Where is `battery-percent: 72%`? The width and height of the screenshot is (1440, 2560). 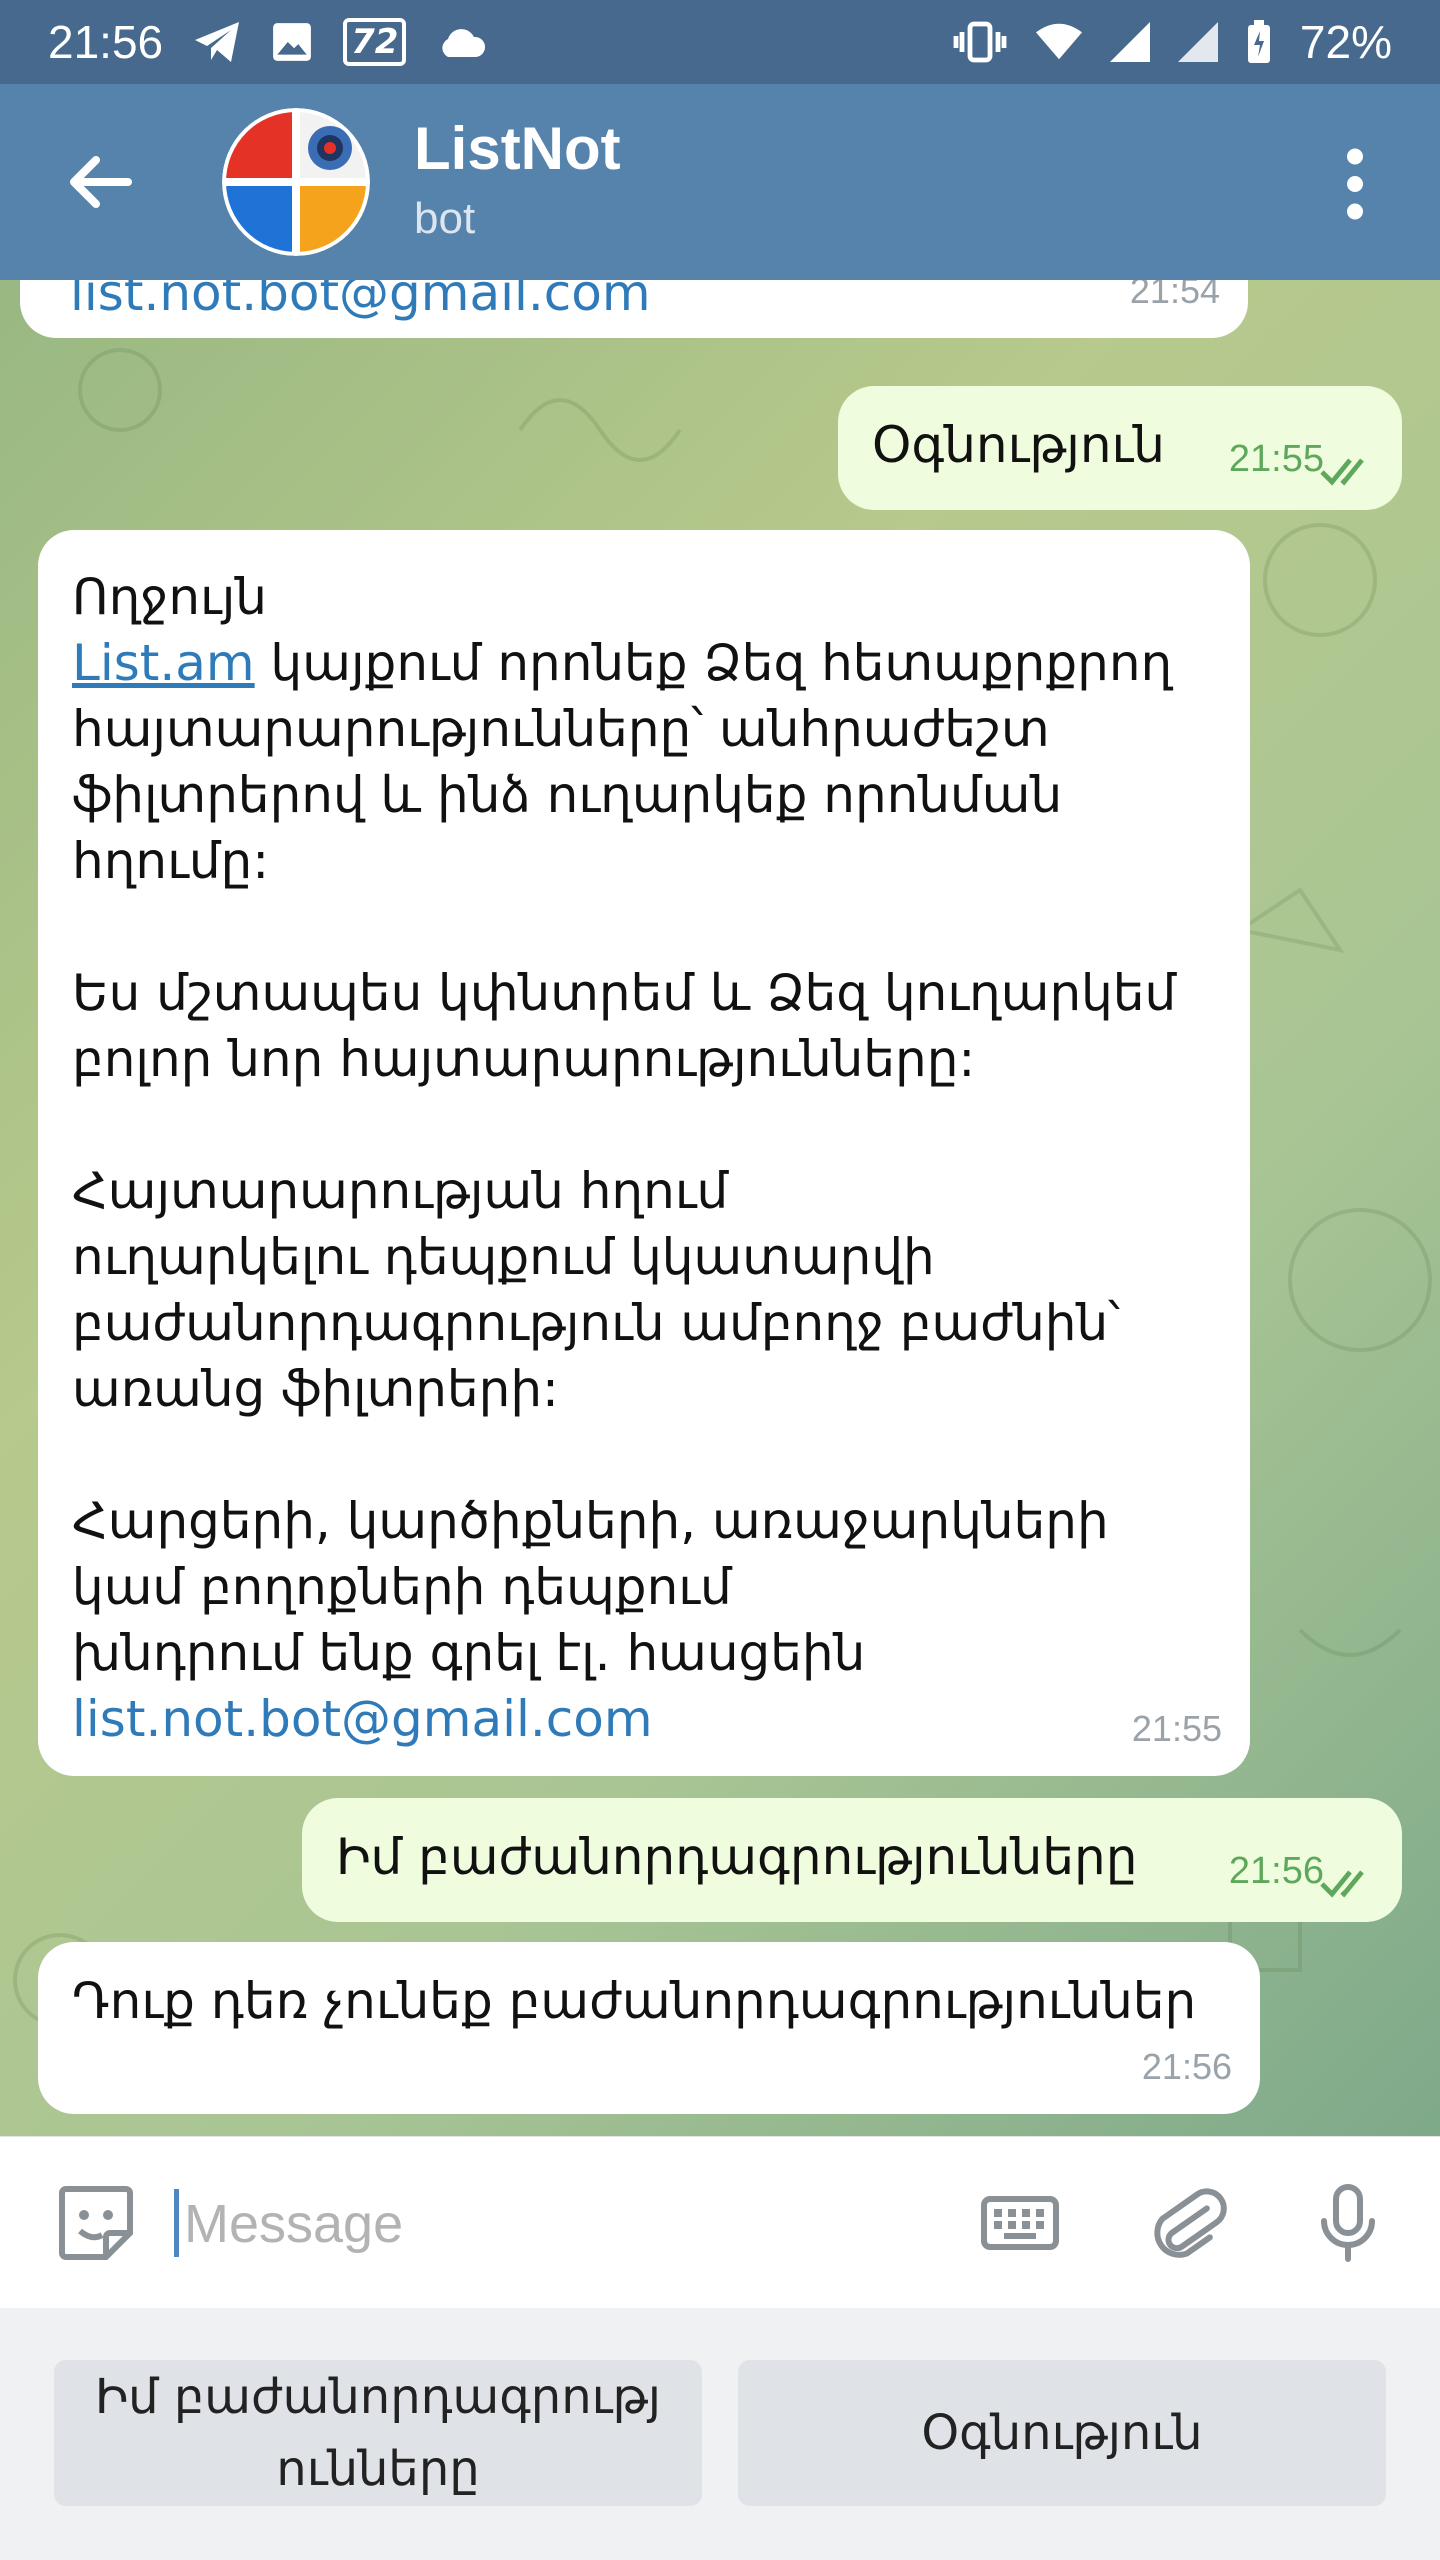
battery-percent: 72% is located at coordinates (1345, 42).